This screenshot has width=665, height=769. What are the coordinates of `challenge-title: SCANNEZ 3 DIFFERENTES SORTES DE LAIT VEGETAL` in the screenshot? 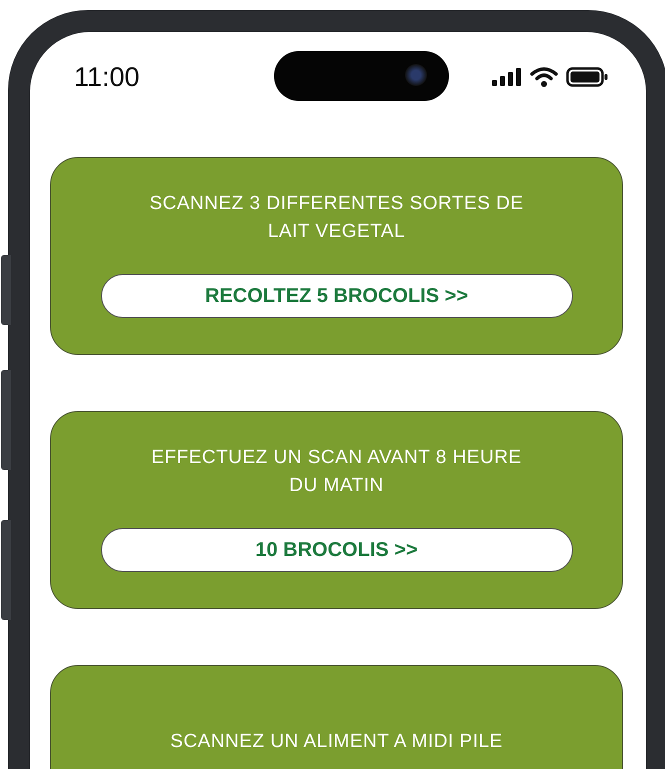 It's located at (336, 218).